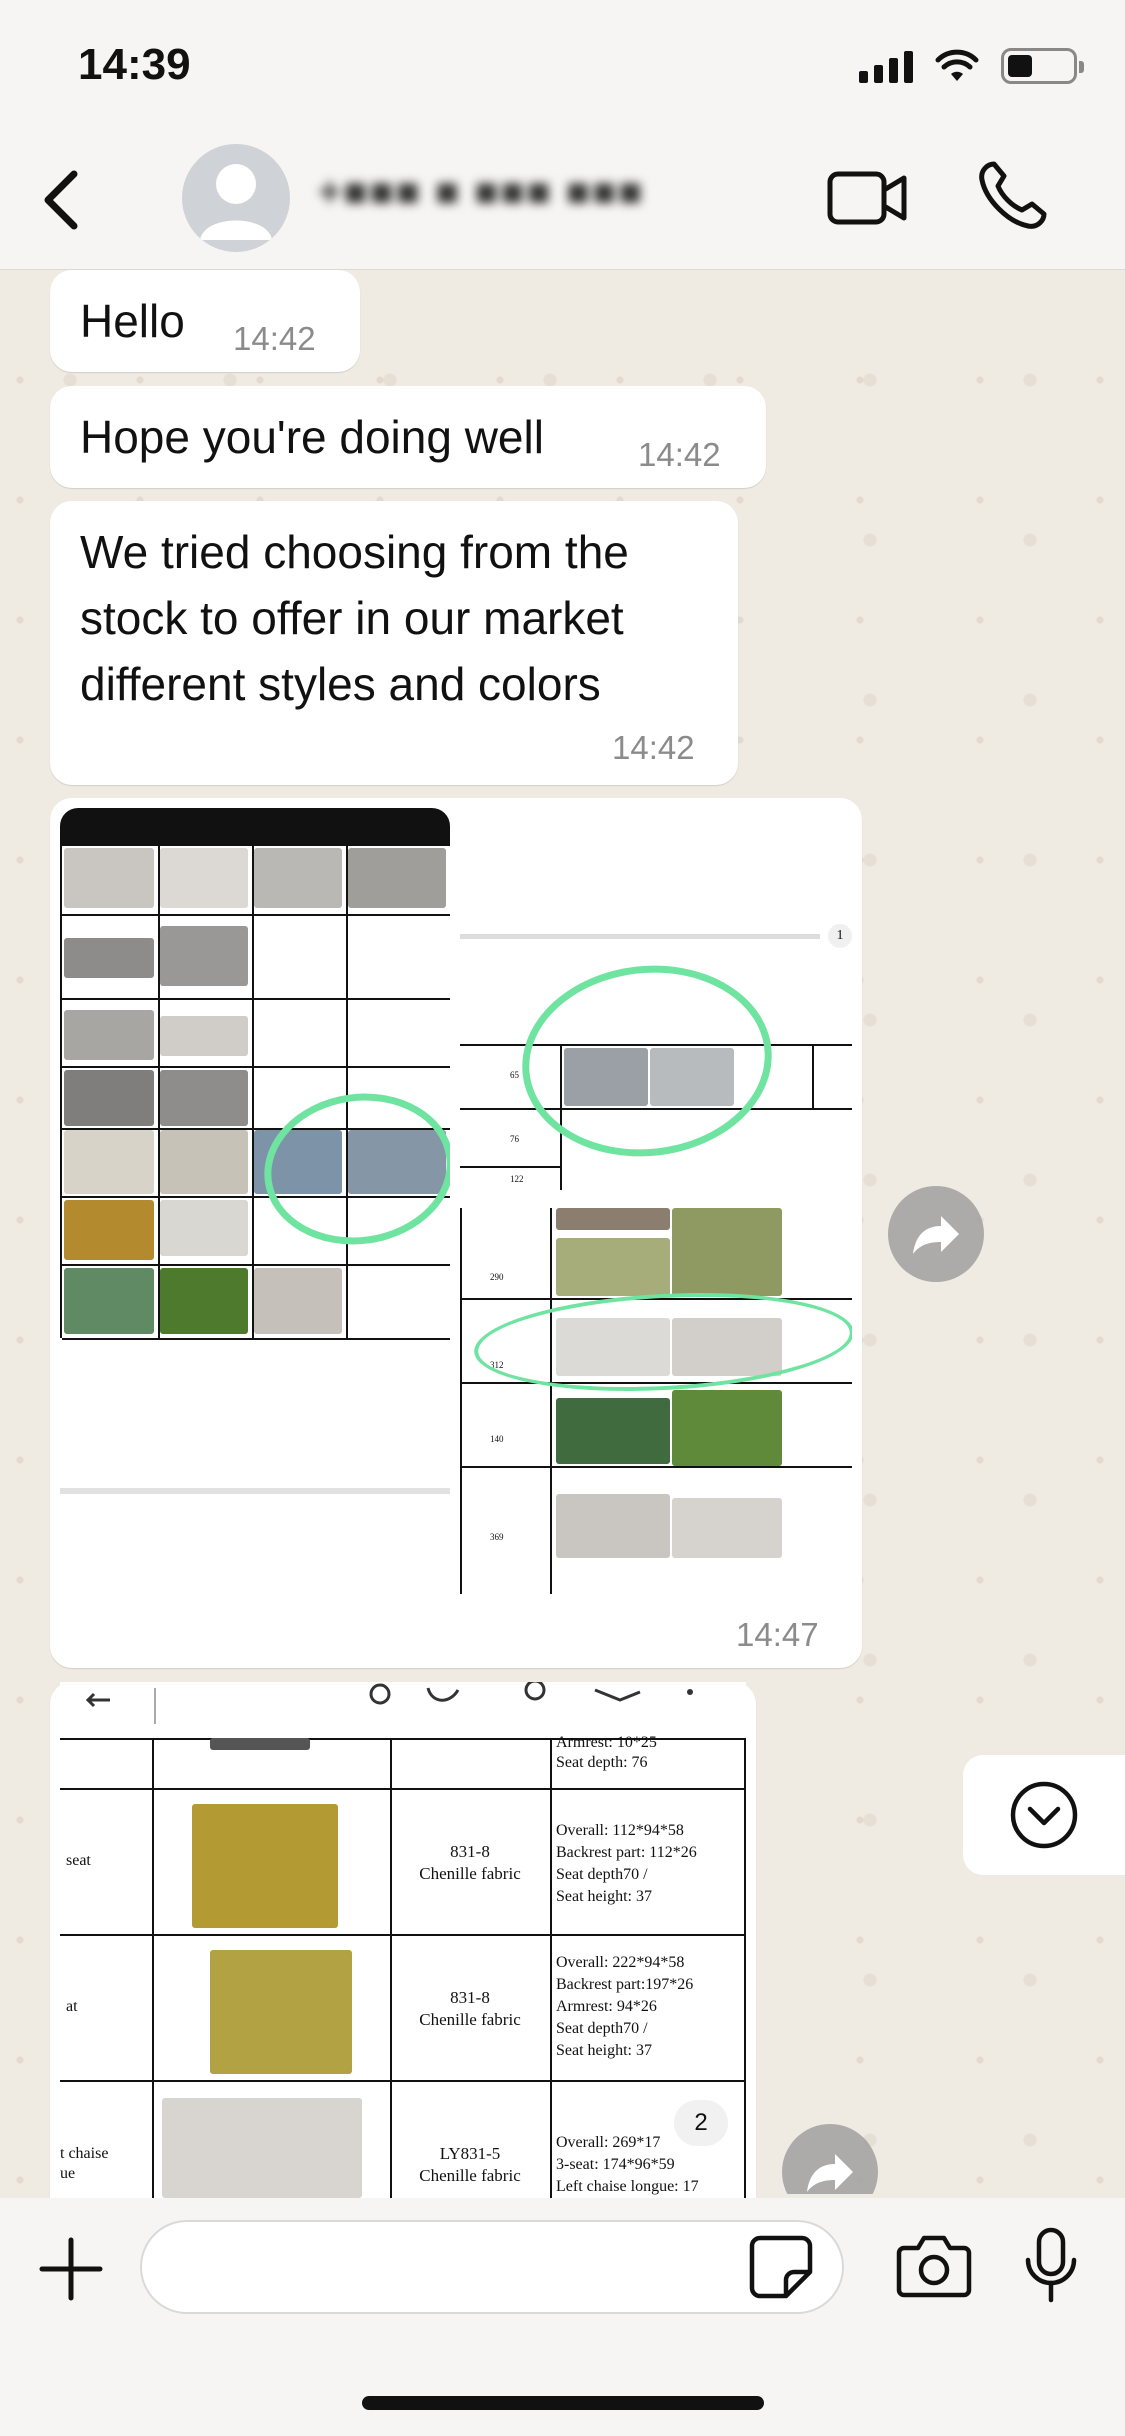 The image size is (1125, 2436). What do you see at coordinates (602, 1762) in the screenshot?
I see `spec-line: Seat depth: 76` at bounding box center [602, 1762].